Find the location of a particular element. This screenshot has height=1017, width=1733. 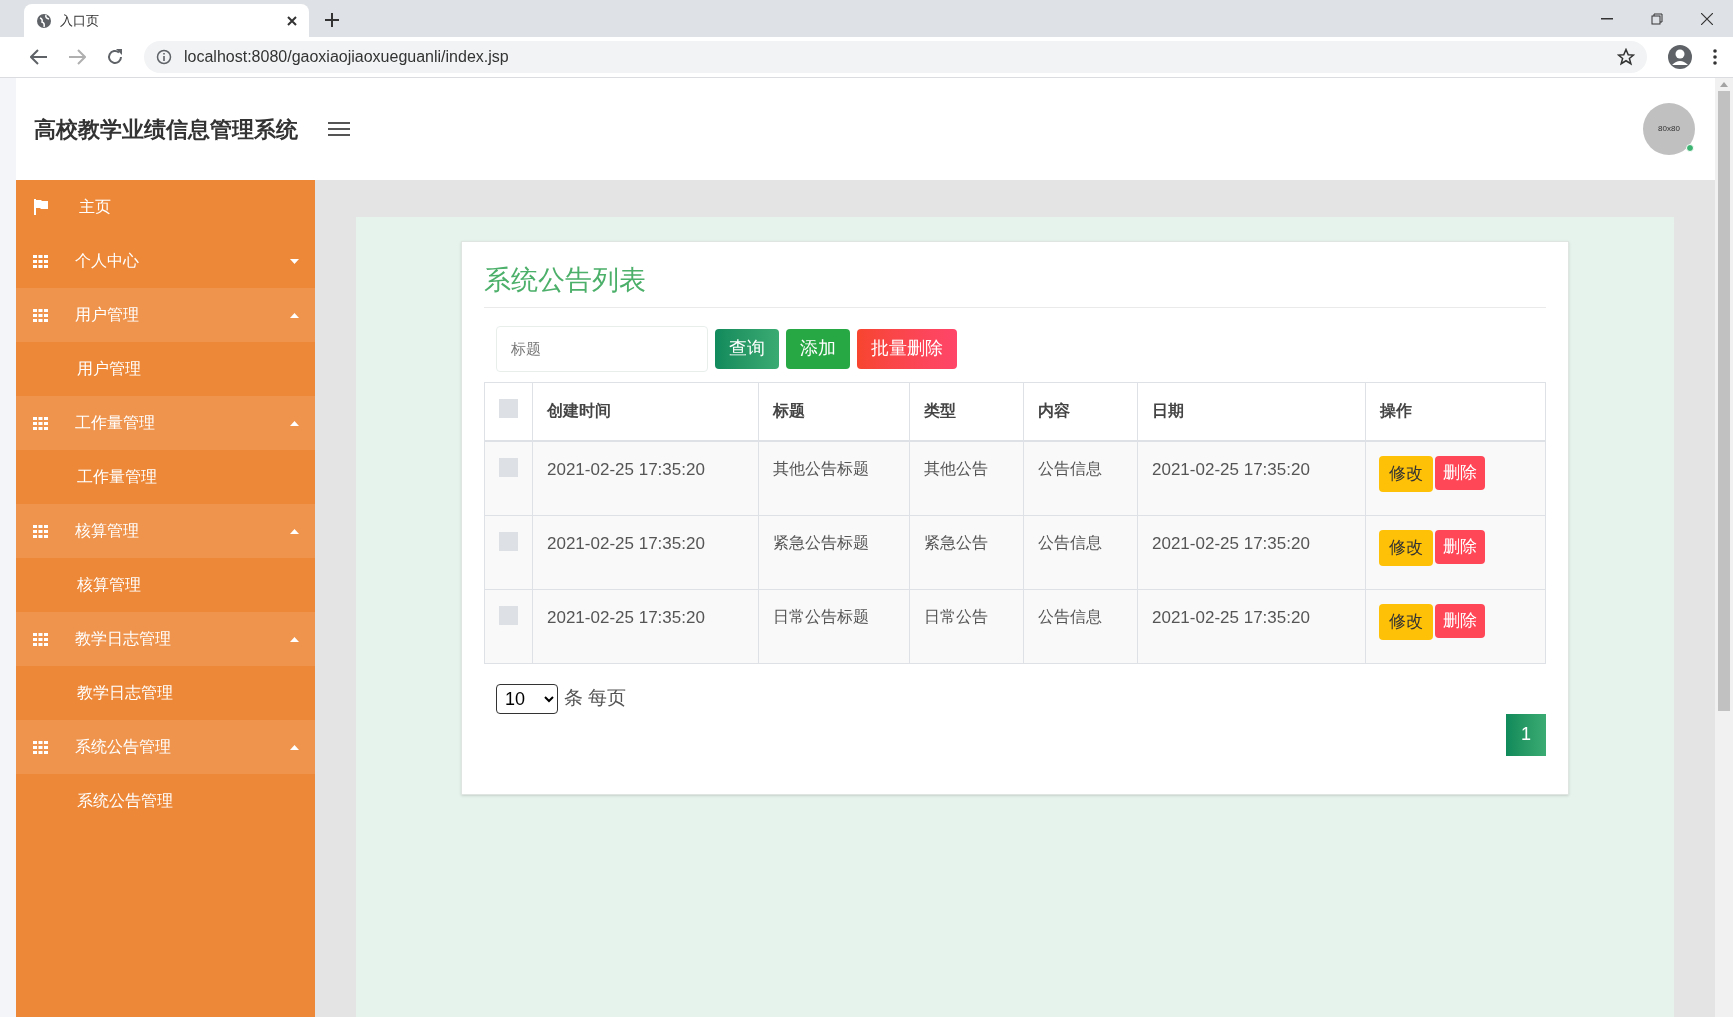

back-icon is located at coordinates (39, 57).